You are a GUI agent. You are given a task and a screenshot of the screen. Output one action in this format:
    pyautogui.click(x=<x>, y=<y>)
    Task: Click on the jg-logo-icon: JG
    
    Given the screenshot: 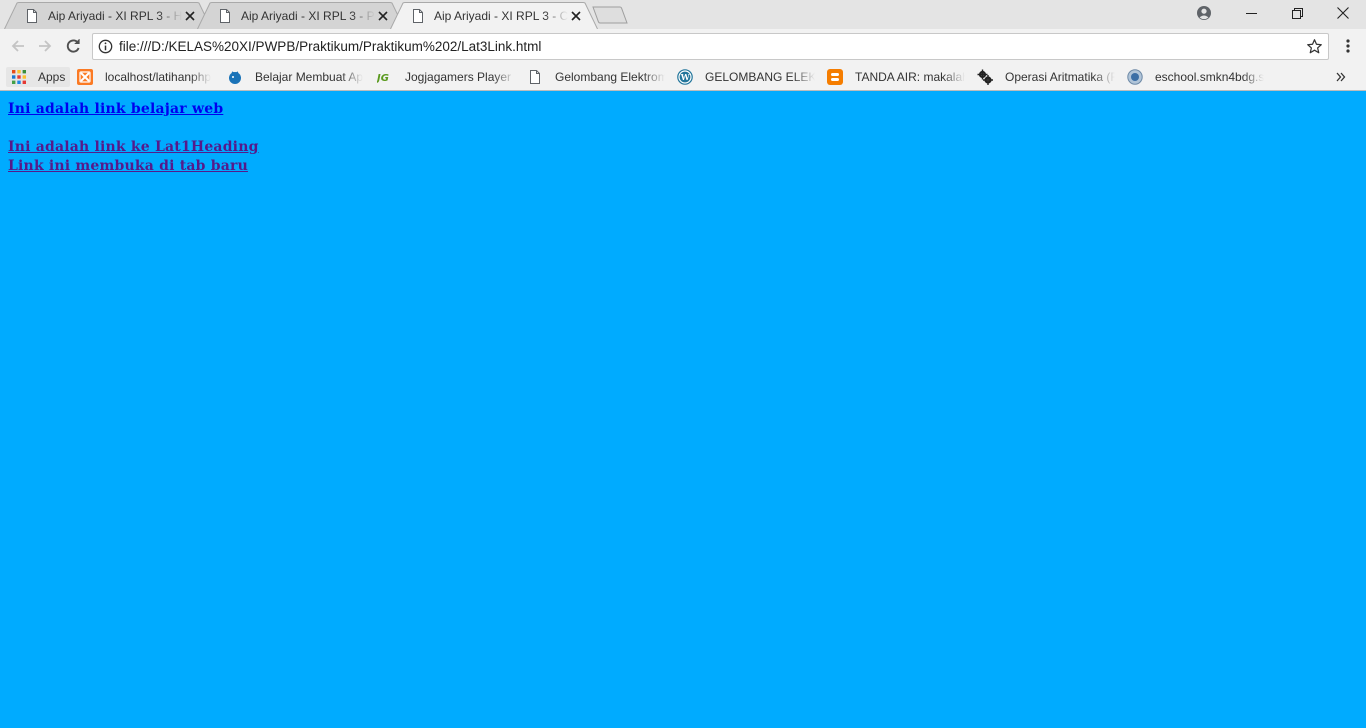 What is the action you would take?
    pyautogui.click(x=385, y=77)
    